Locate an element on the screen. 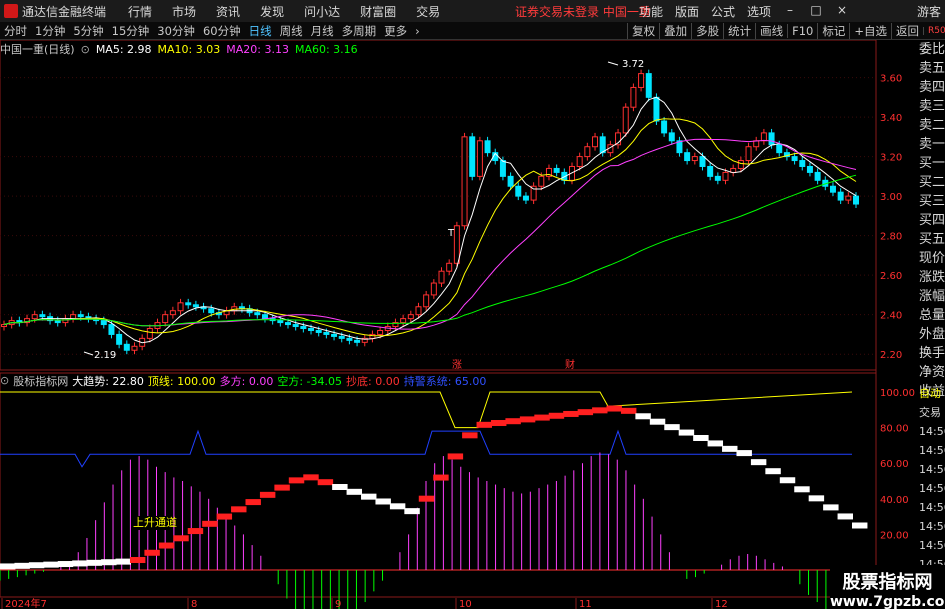 This screenshot has width=945, height=609. quote-label: 净资 is located at coordinates (932, 372).